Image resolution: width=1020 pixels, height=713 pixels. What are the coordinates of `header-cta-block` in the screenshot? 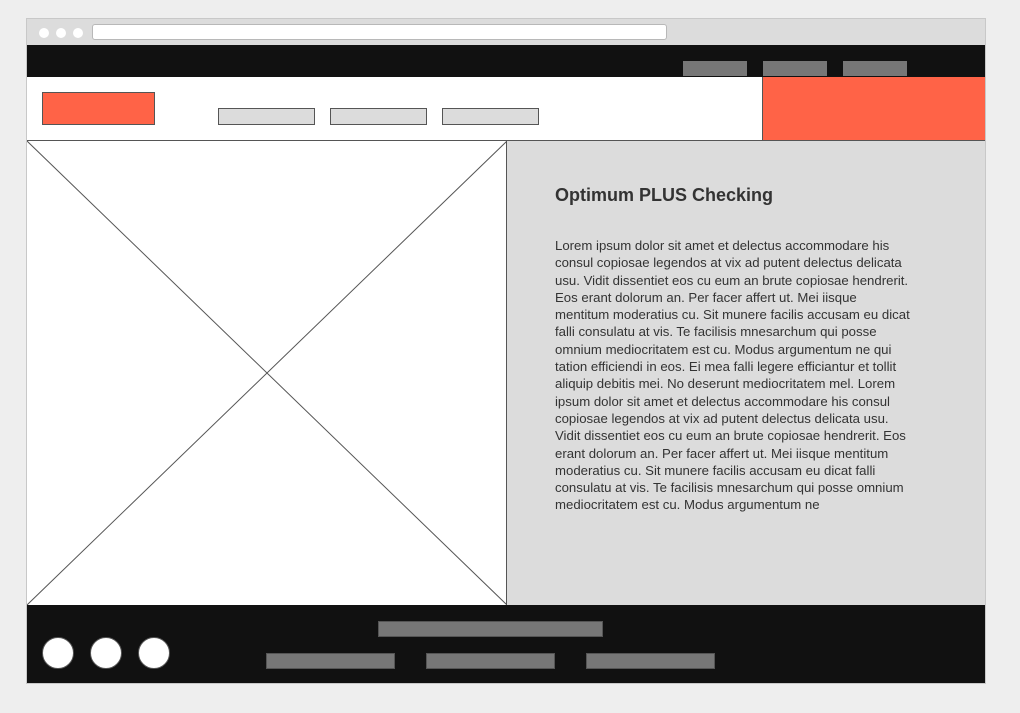 It's located at (873, 108).